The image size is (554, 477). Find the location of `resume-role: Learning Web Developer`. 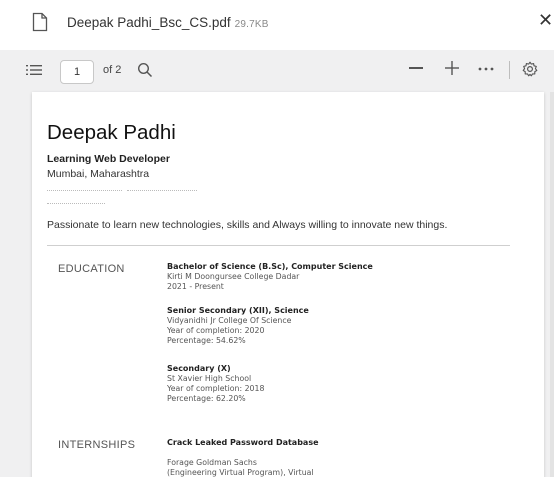

resume-role: Learning Web Developer is located at coordinates (108, 159).